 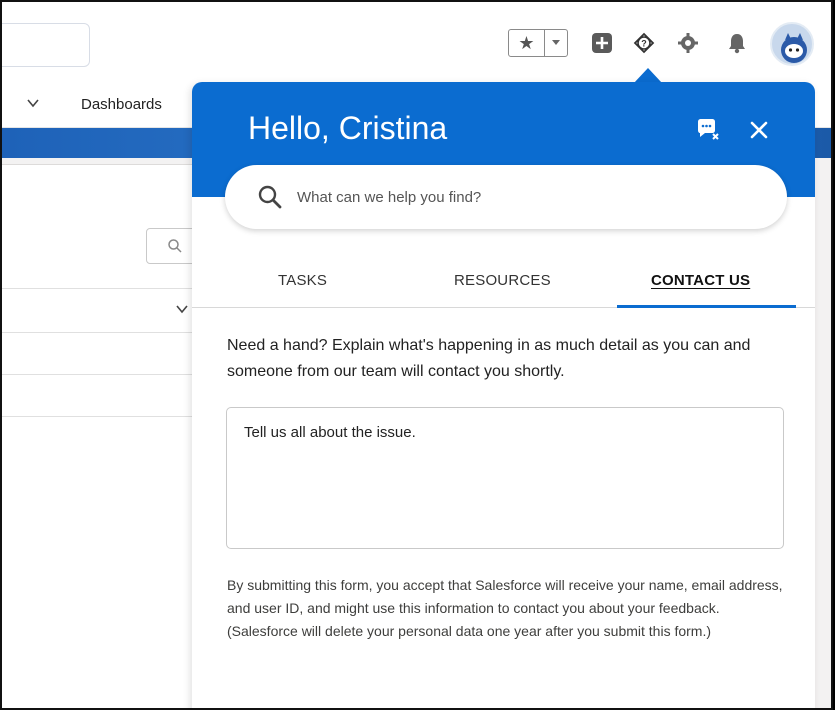 I want to click on star-icon: ★, so click(x=527, y=43).